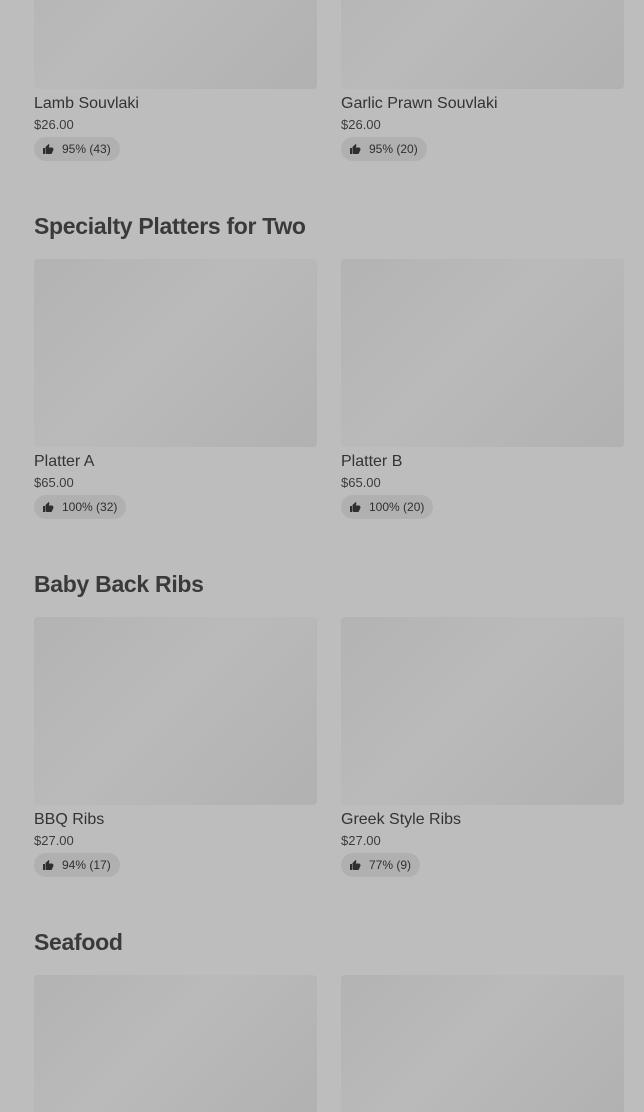 The height and width of the screenshot is (1112, 644). I want to click on menu-item-name: Lamb Souvlaki, so click(86, 103).